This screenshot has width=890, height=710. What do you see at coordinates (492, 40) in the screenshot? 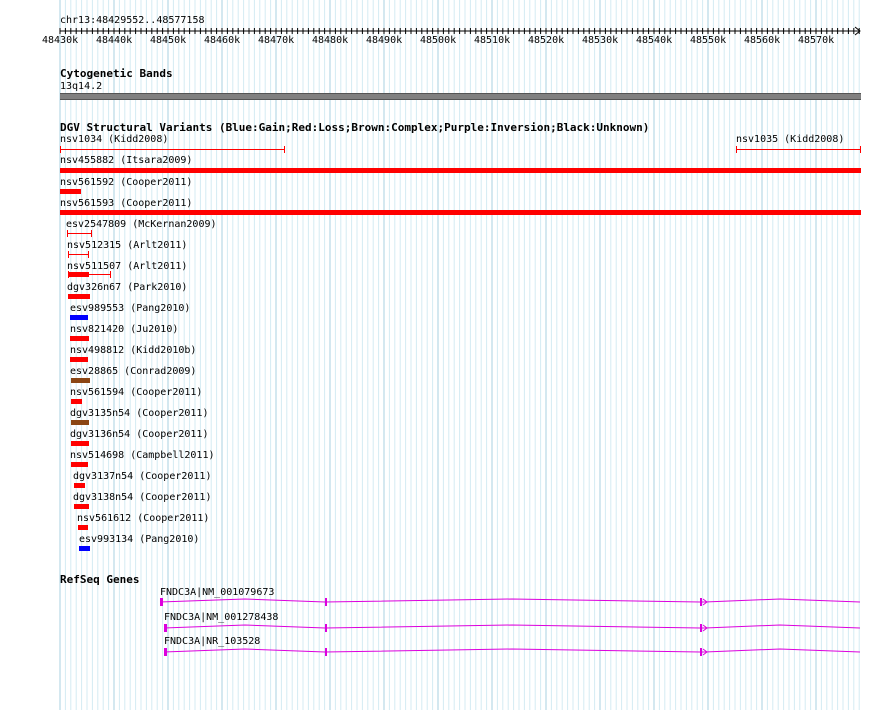
I see `ruler-tick-label: 48510k` at bounding box center [492, 40].